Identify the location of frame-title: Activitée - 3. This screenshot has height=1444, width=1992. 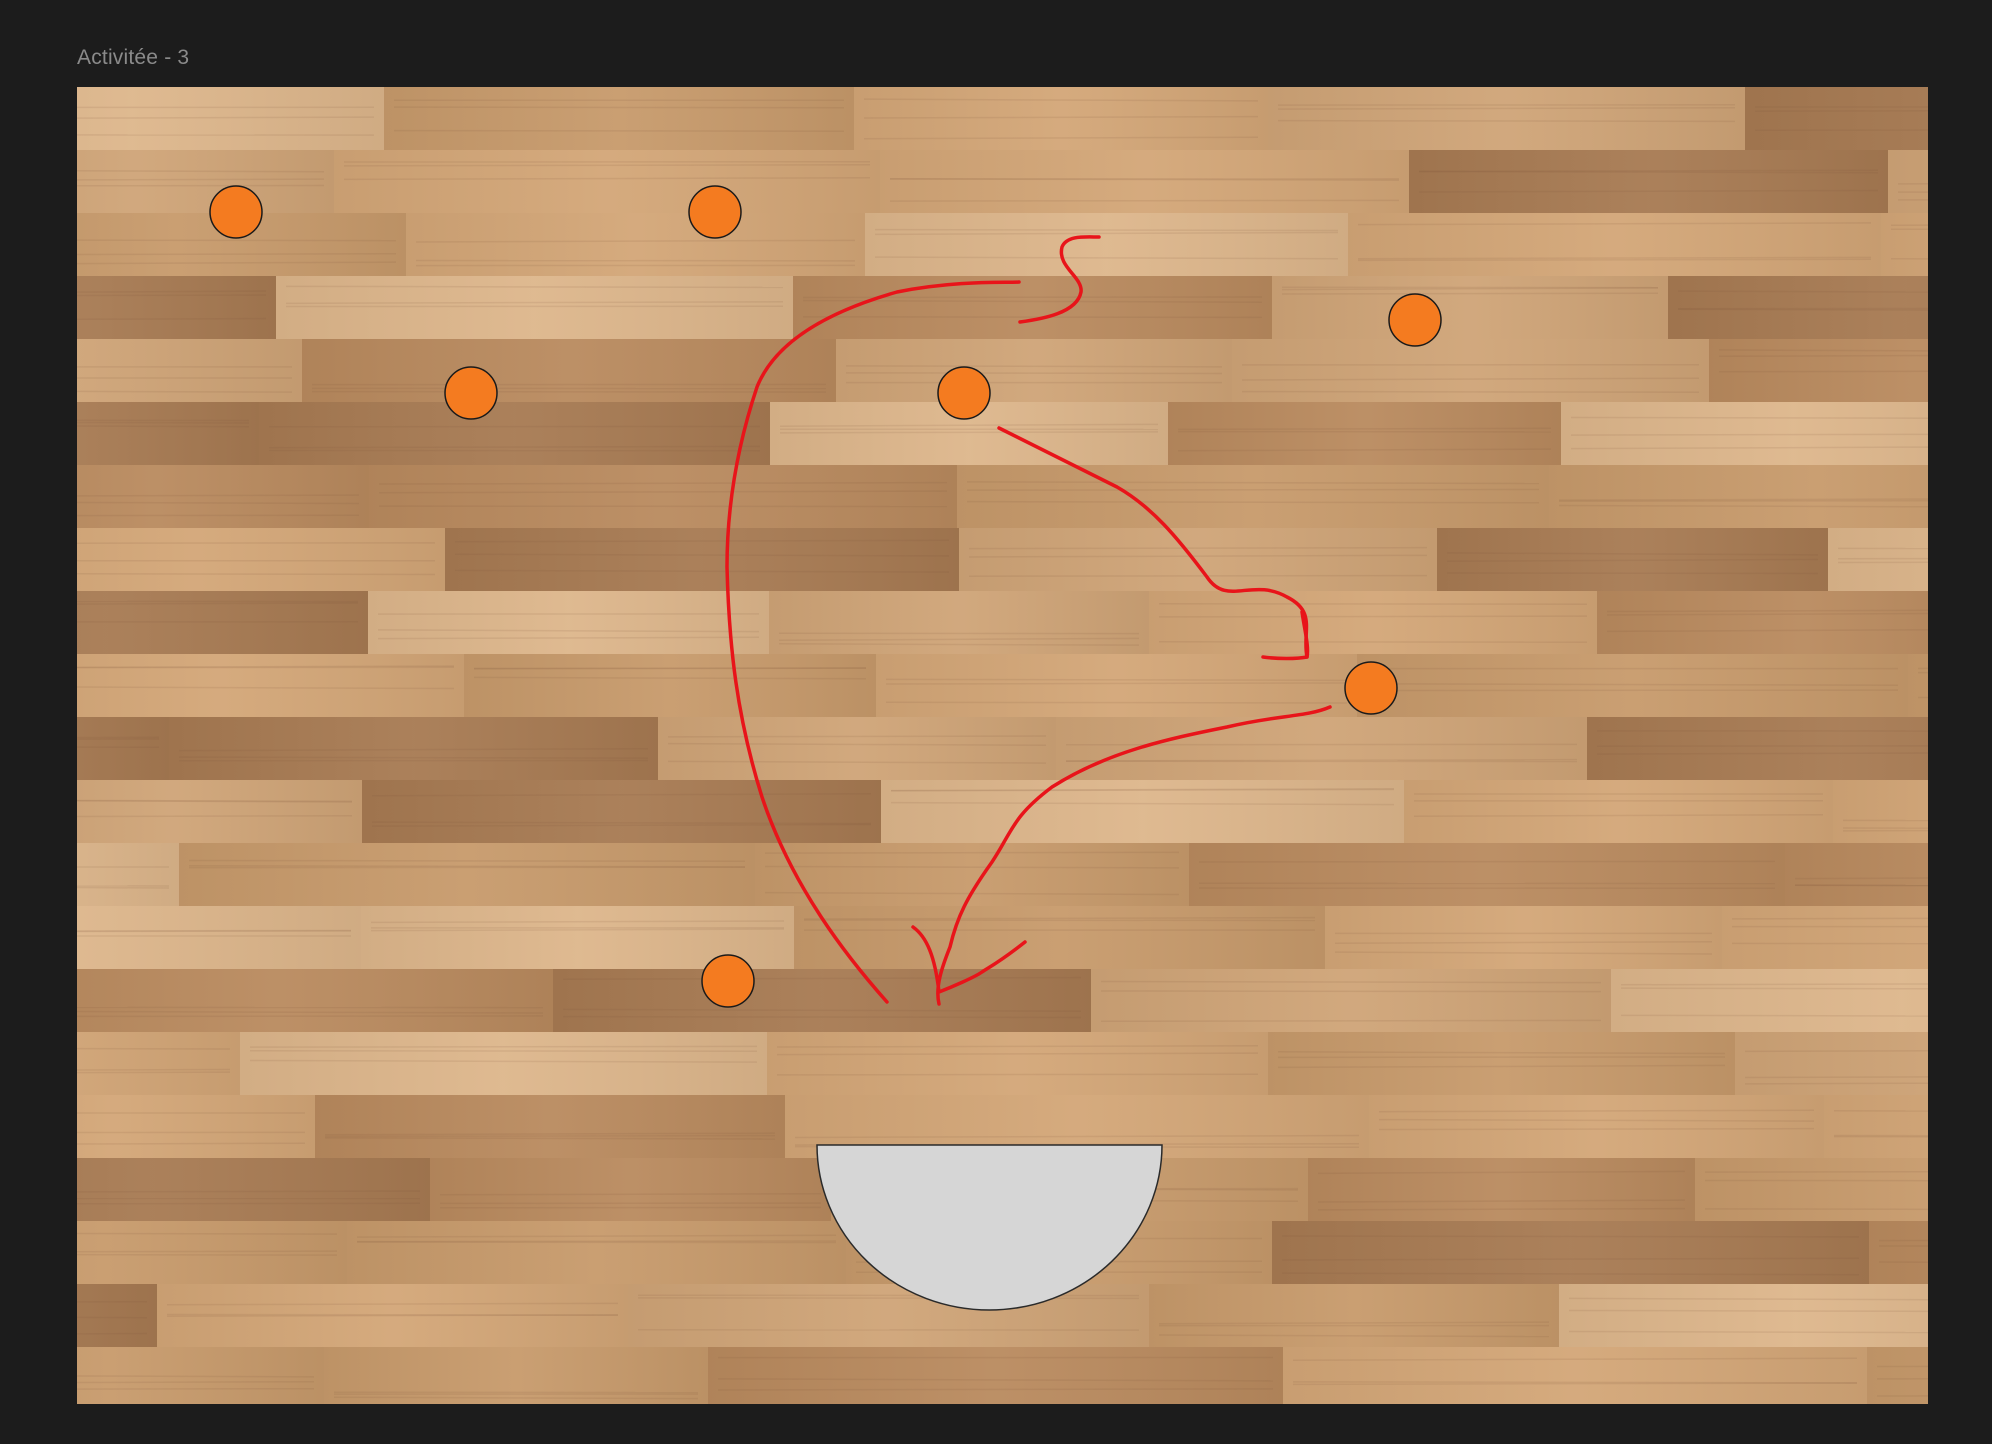
(133, 57).